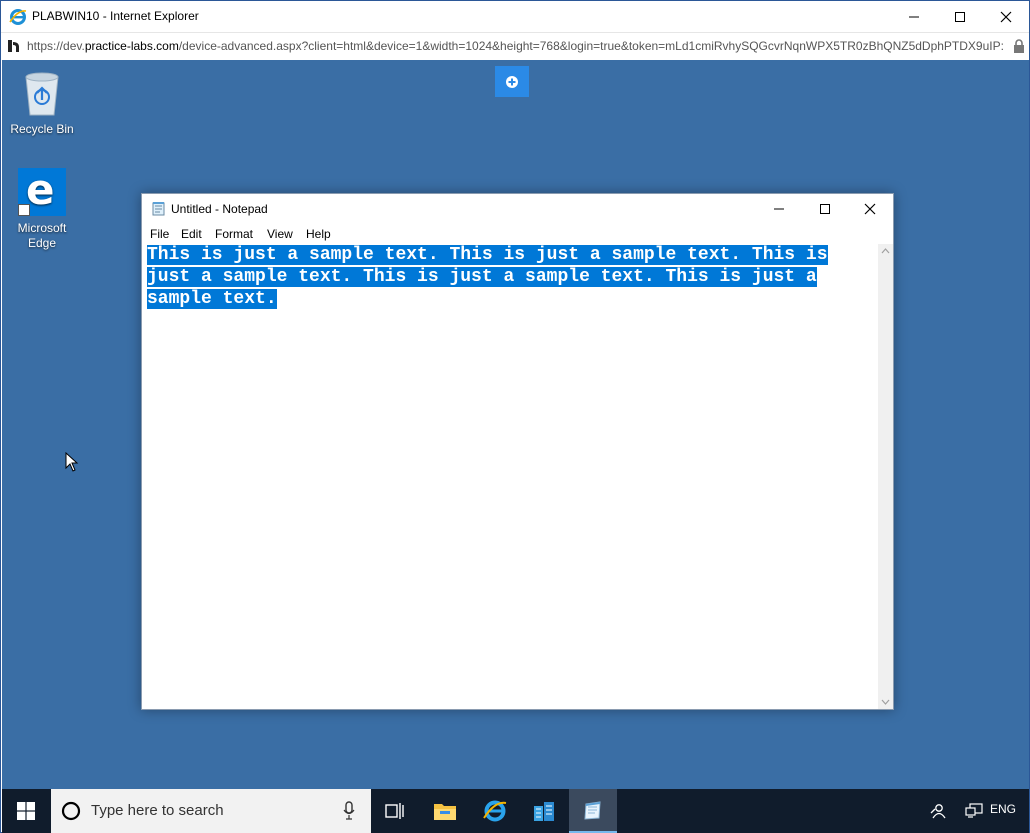 The height and width of the screenshot is (833, 1030). Describe the element at coordinates (885, 702) in the screenshot. I see `scroll-down-icon` at that location.